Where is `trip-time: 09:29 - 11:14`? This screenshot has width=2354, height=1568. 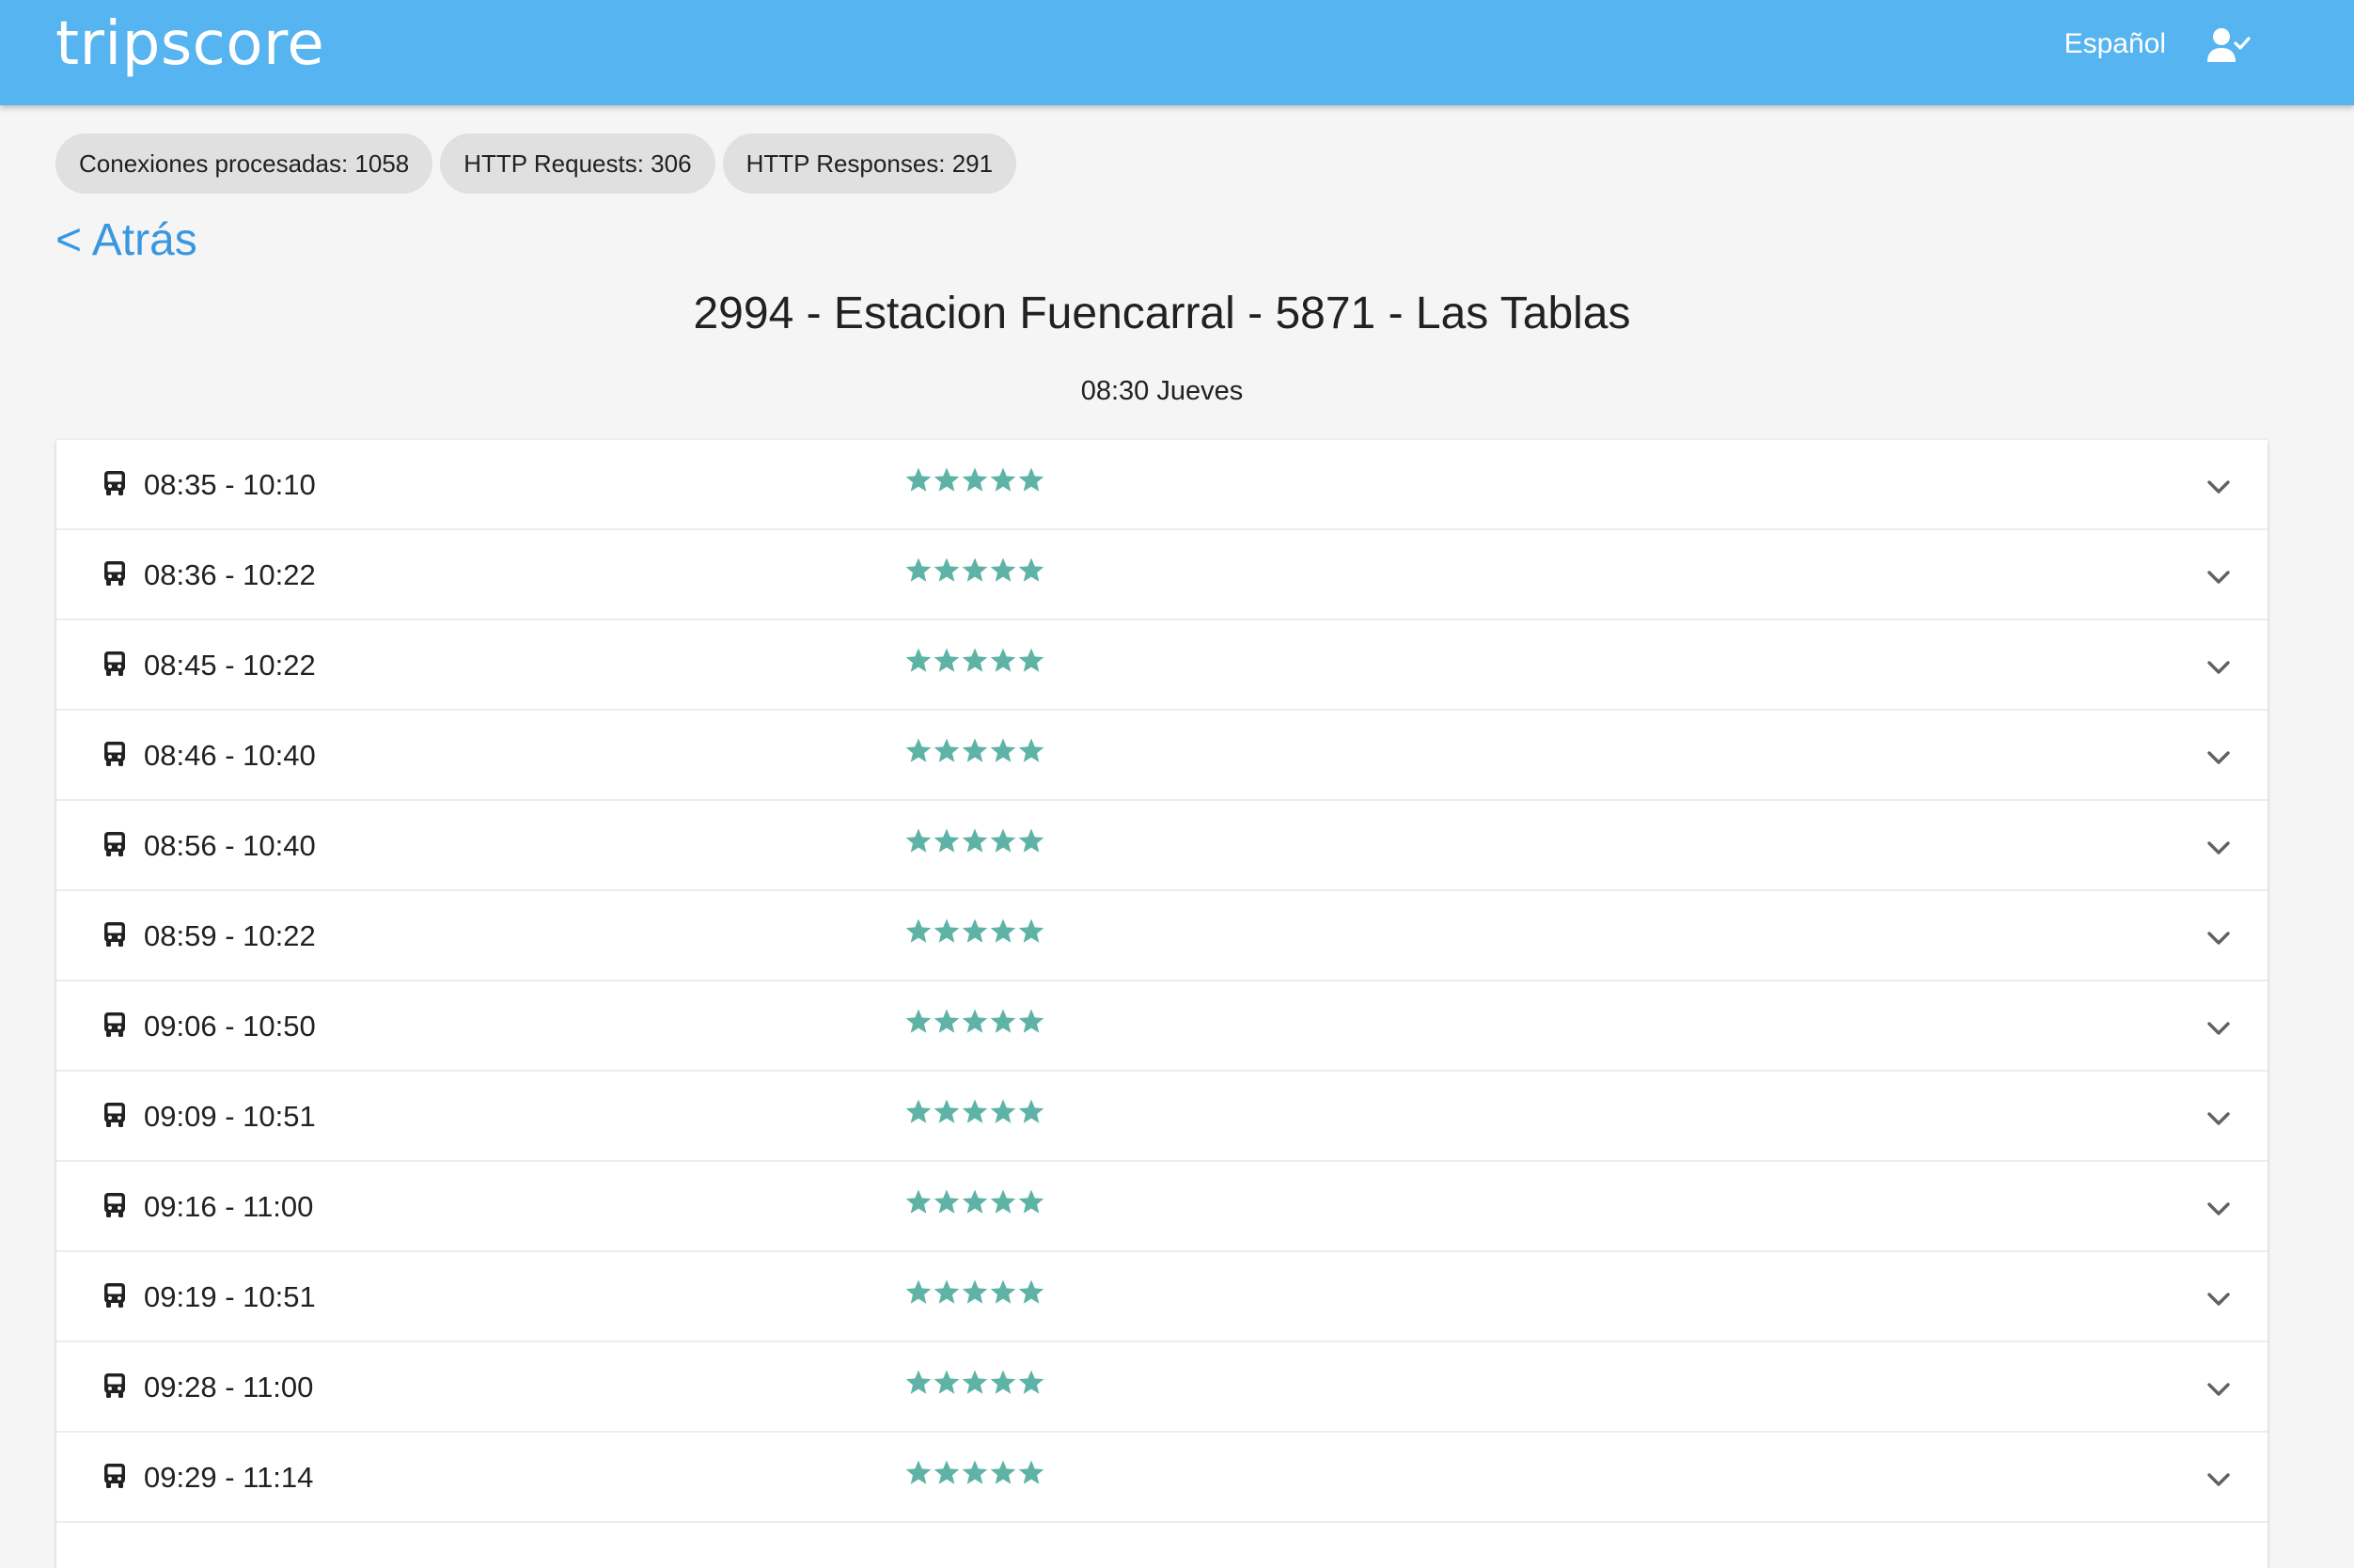 trip-time: 09:29 - 11:14 is located at coordinates (229, 1477).